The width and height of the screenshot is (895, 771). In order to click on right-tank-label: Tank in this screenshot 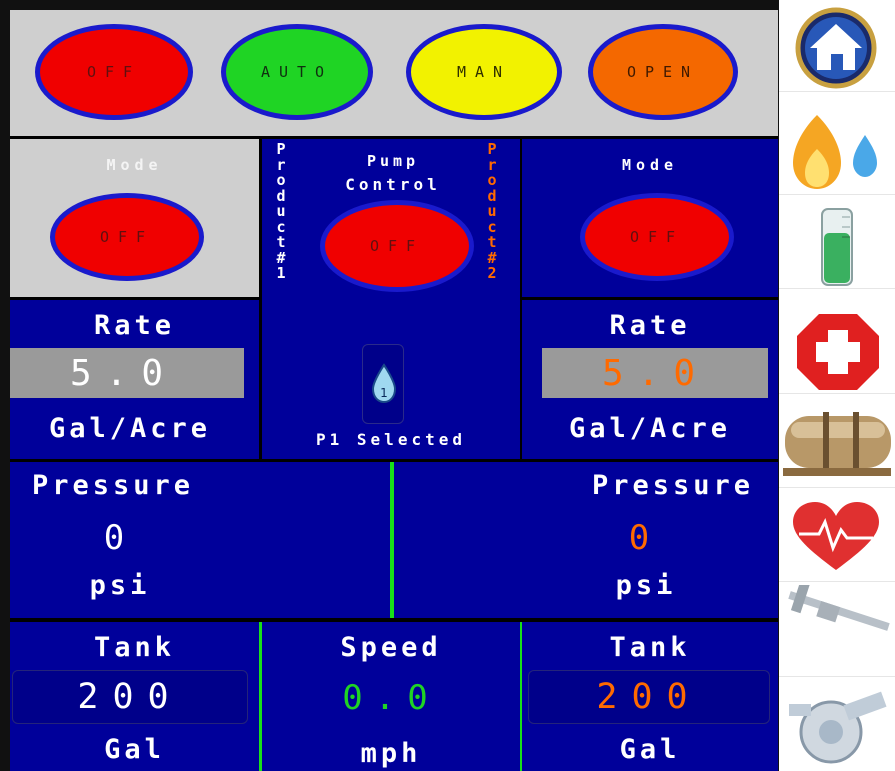, I will do `click(650, 647)`.